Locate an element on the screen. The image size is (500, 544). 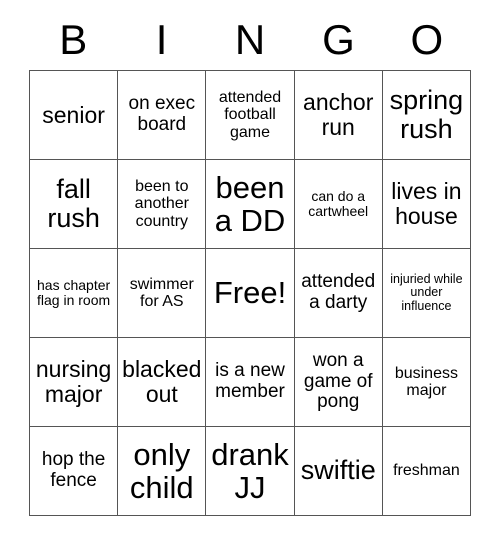
bingo-cell-label: is a new member is located at coordinates (250, 381).